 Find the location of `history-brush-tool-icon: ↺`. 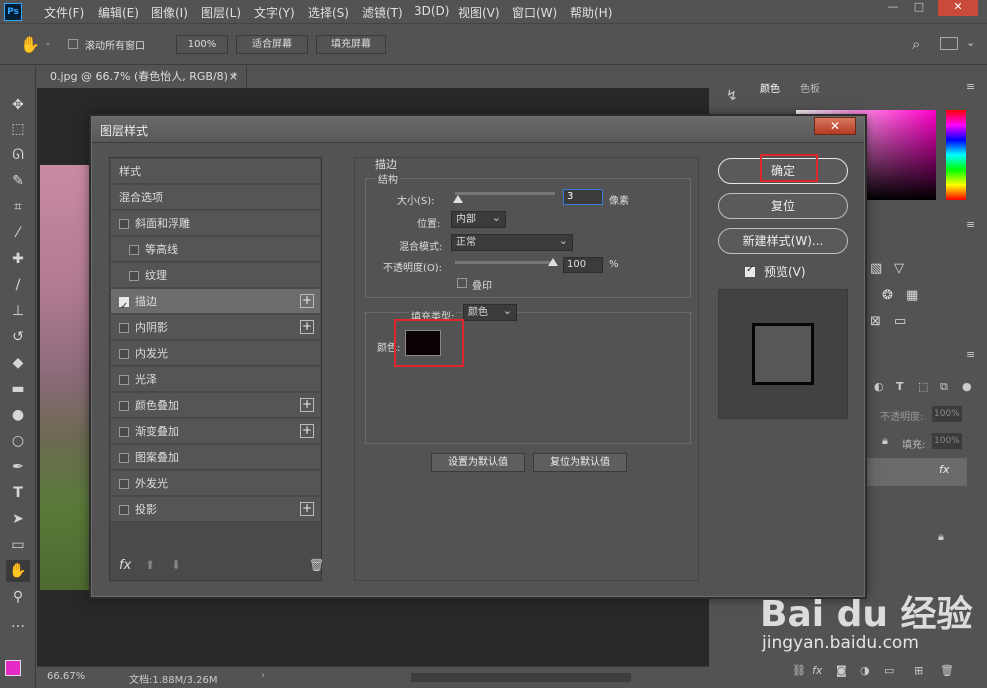

history-brush-tool-icon: ↺ is located at coordinates (18, 337).